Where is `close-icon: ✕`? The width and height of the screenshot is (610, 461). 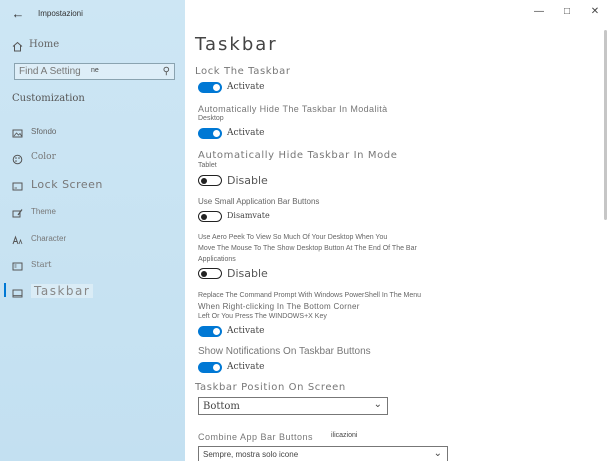 close-icon: ✕ is located at coordinates (595, 11).